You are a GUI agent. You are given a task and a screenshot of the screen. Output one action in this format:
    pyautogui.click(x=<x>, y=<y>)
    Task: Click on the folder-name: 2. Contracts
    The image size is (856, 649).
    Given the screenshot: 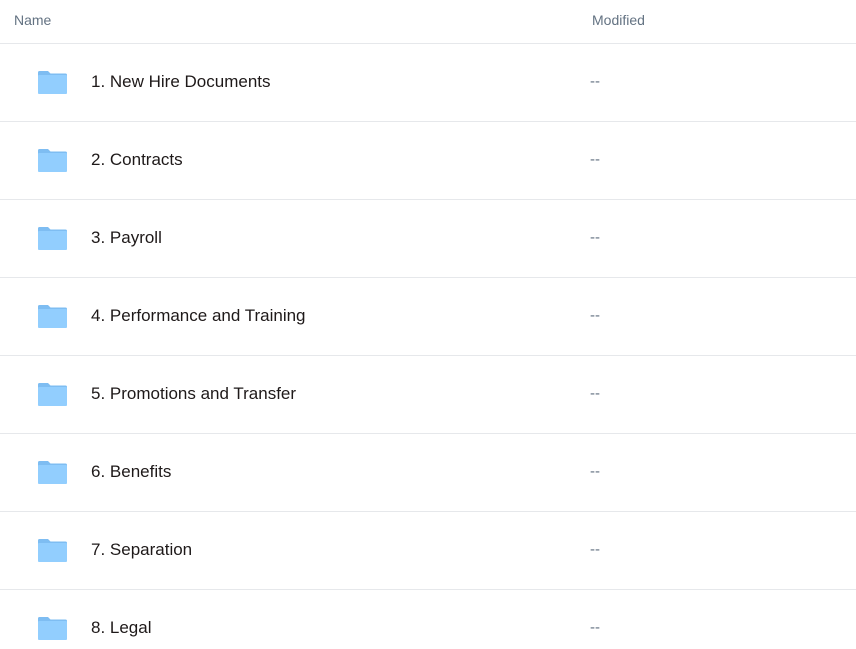 What is the action you would take?
    pyautogui.click(x=137, y=160)
    